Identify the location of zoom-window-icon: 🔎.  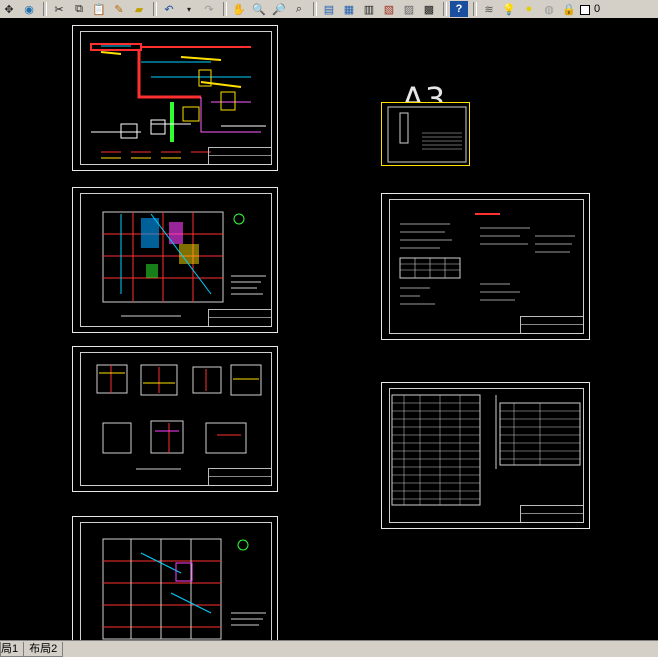
(279, 9).